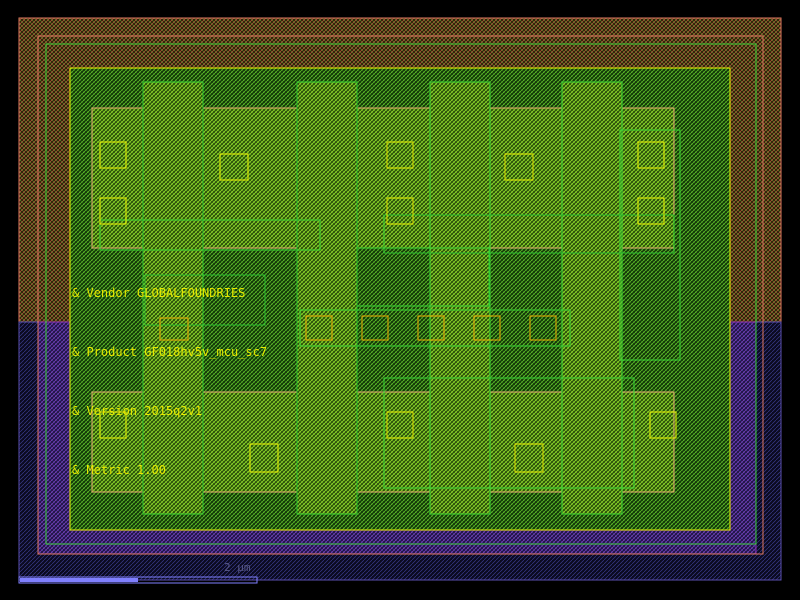 This screenshot has width=800, height=600. Describe the element at coordinates (158, 293) in the screenshot. I see `annotation-vendor: & Vendor GLOBALFOUNDRIES` at that location.